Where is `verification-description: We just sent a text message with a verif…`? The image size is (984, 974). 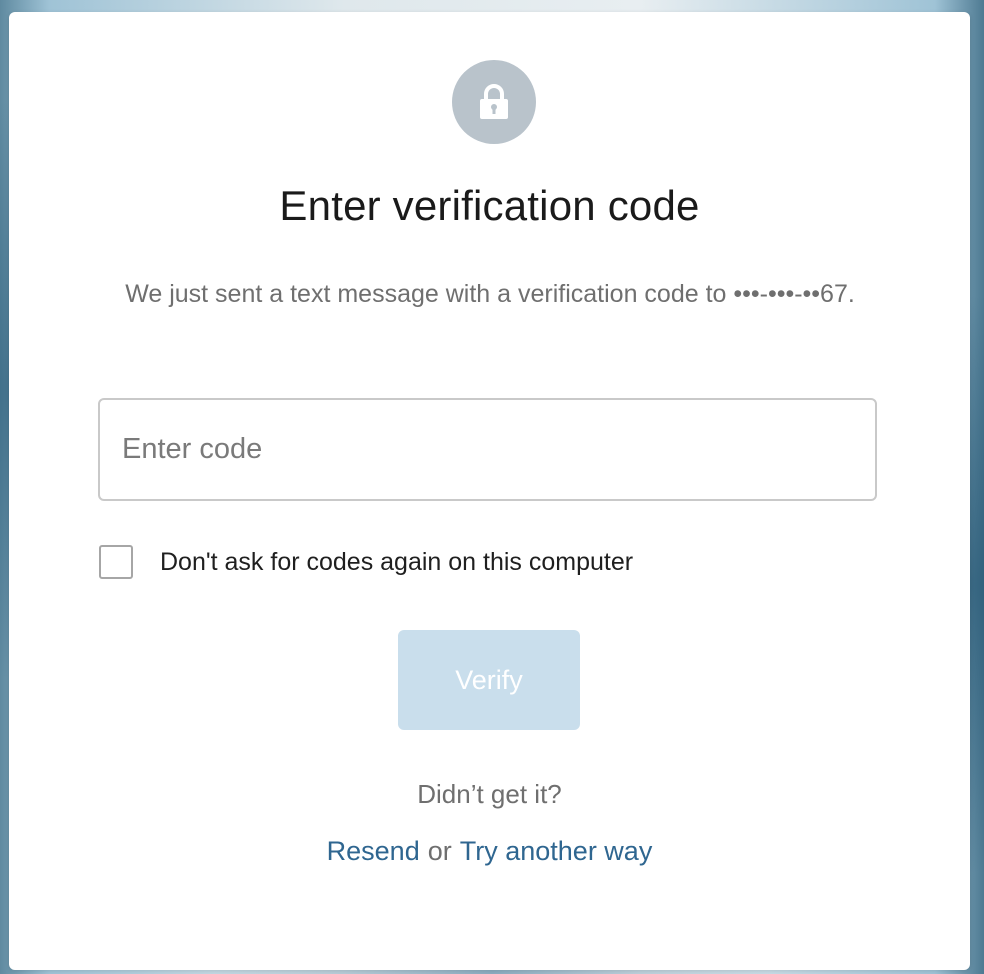 verification-description: We just sent a text message with a verif… is located at coordinates (490, 294).